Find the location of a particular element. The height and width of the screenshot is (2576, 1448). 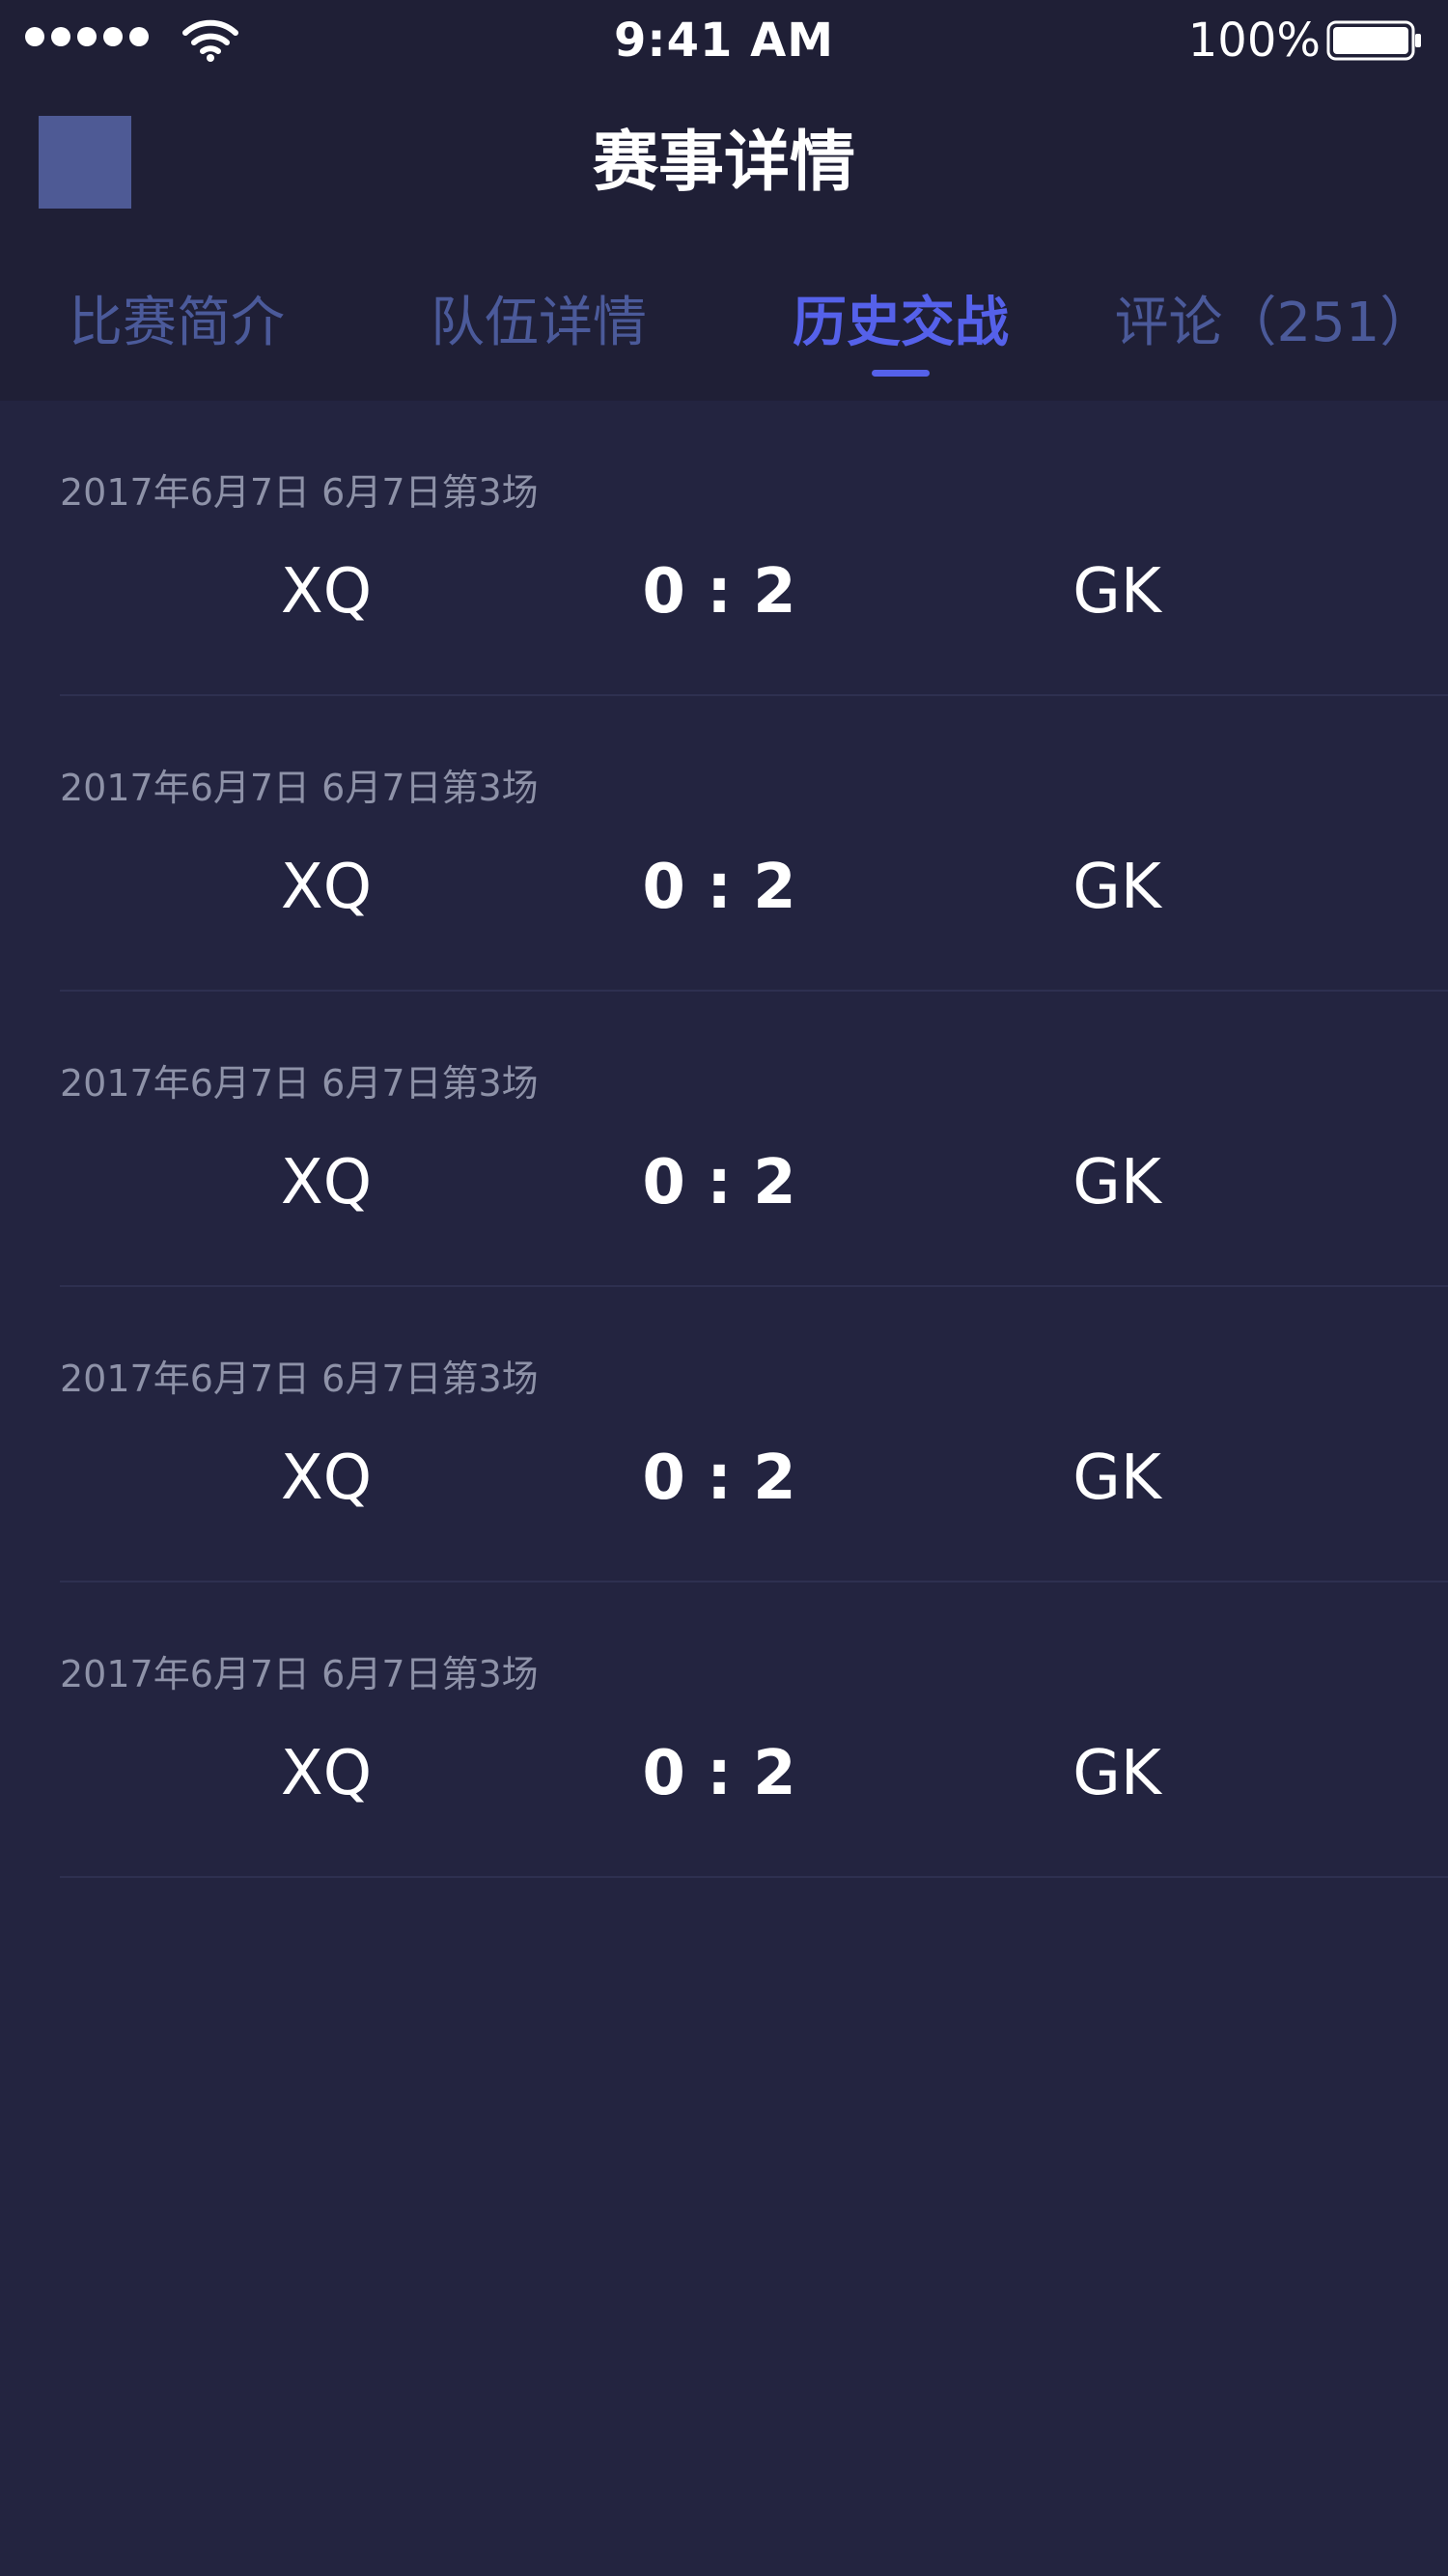

row-divider is located at coordinates (754, 1877).